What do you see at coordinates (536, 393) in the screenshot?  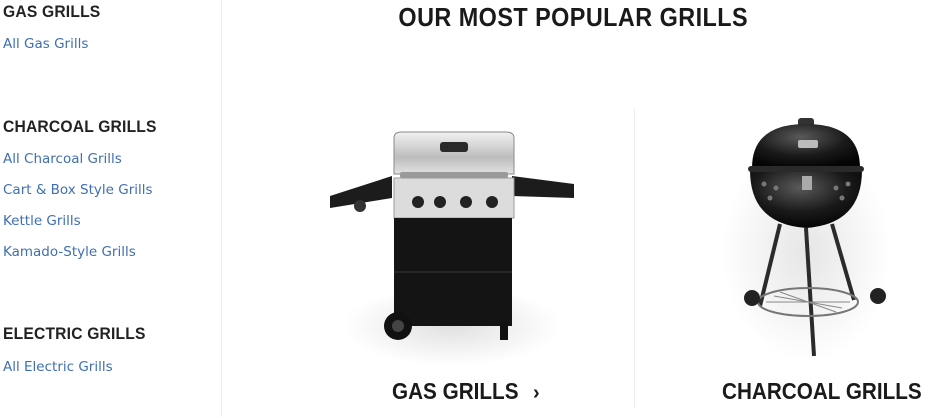 I see `chevron-right-icon: ›` at bounding box center [536, 393].